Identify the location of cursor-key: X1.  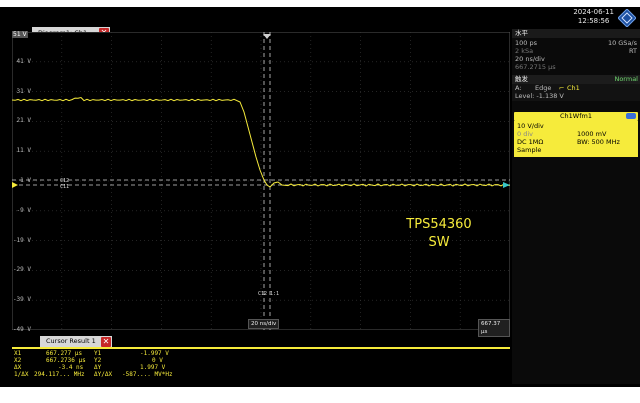
(18, 353).